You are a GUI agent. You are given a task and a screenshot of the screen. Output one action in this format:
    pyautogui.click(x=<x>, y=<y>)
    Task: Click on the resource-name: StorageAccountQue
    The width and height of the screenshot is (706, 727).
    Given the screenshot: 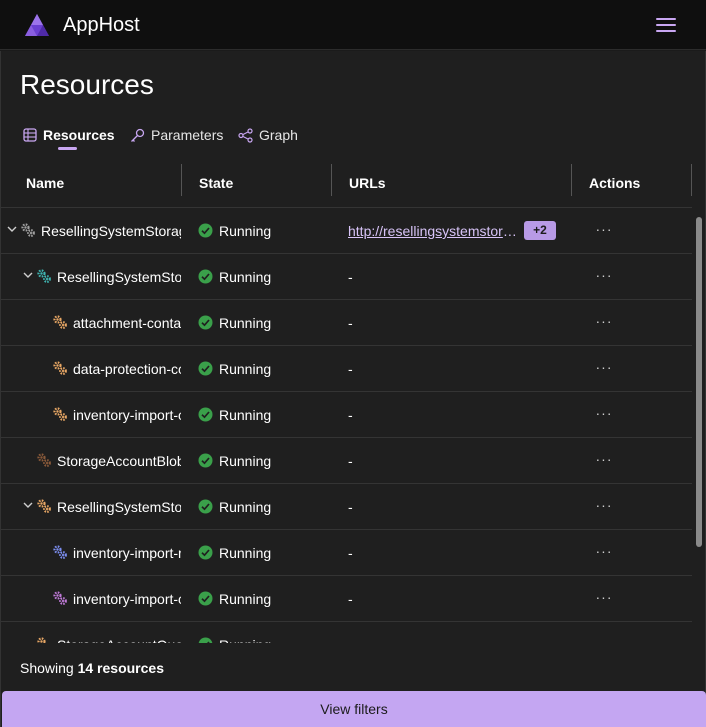 What is the action you would take?
    pyautogui.click(x=119, y=632)
    